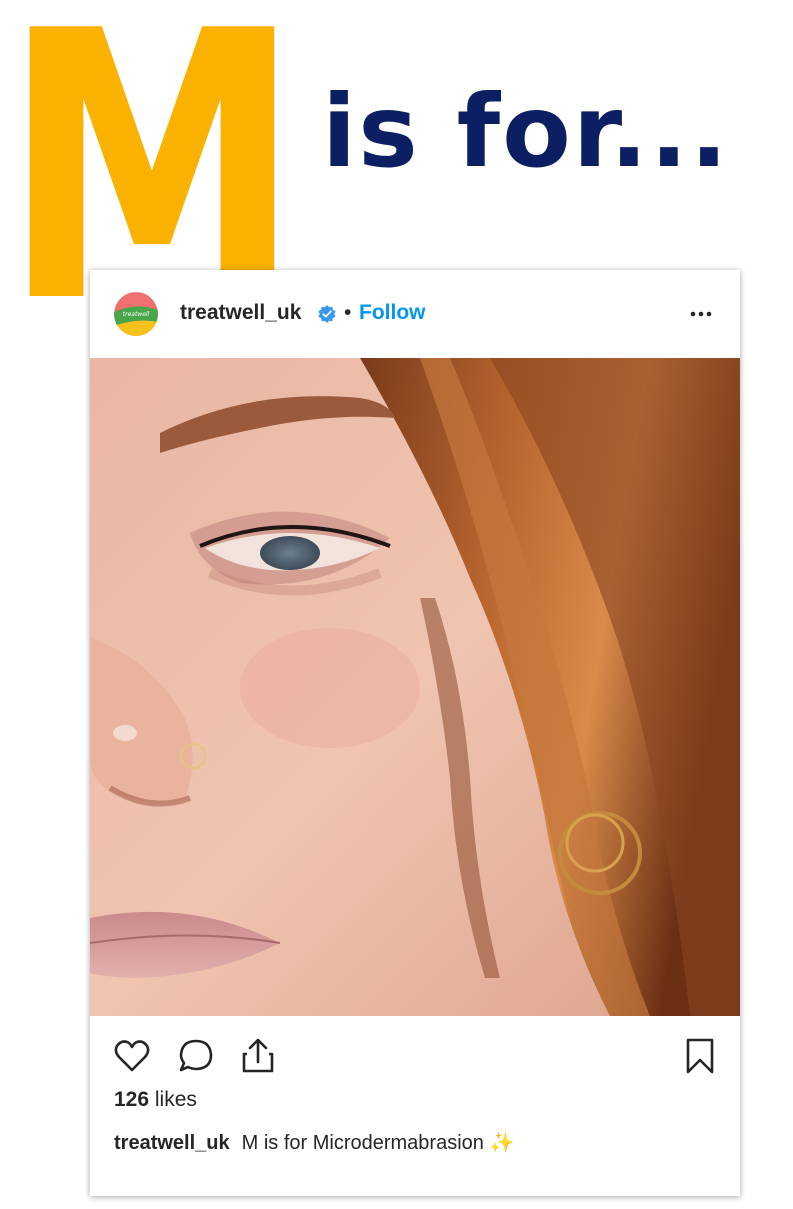 The width and height of the screenshot is (793, 1209). What do you see at coordinates (700, 1056) in the screenshot?
I see `bookmark-icon` at bounding box center [700, 1056].